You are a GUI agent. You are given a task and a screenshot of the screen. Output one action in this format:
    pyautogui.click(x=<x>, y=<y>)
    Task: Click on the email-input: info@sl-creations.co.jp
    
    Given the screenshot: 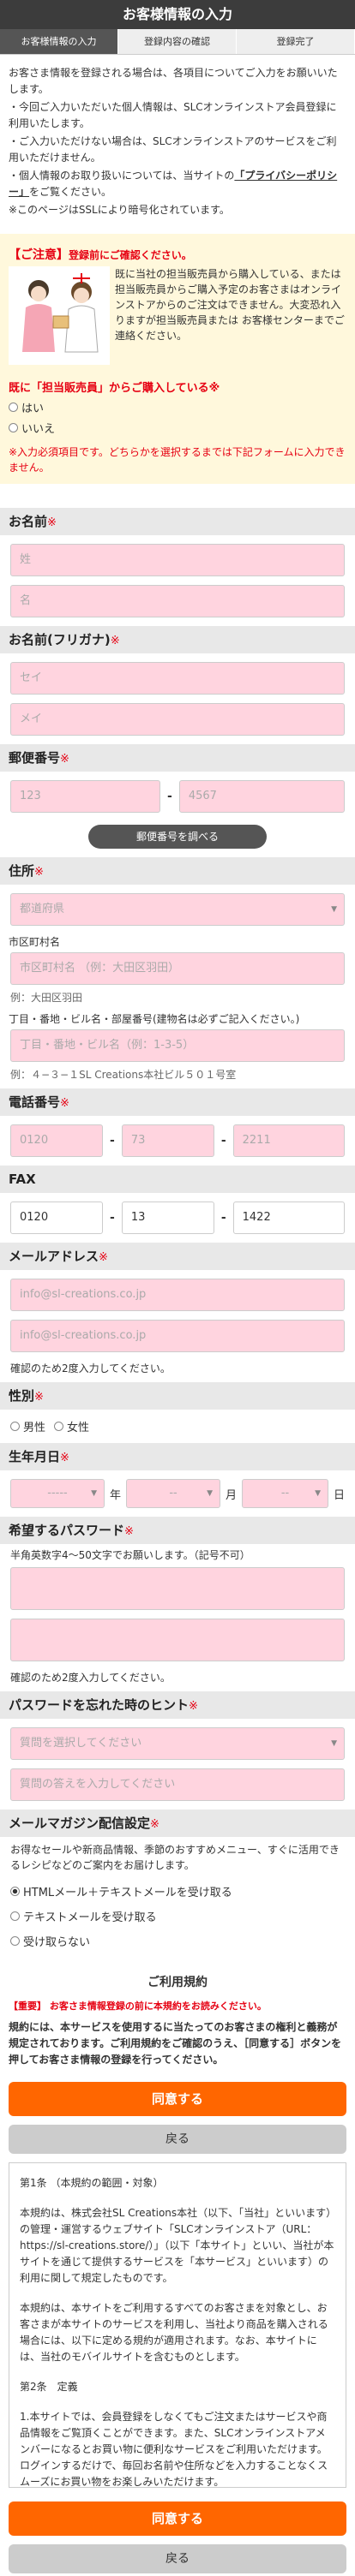 What is the action you would take?
    pyautogui.click(x=177, y=1295)
    